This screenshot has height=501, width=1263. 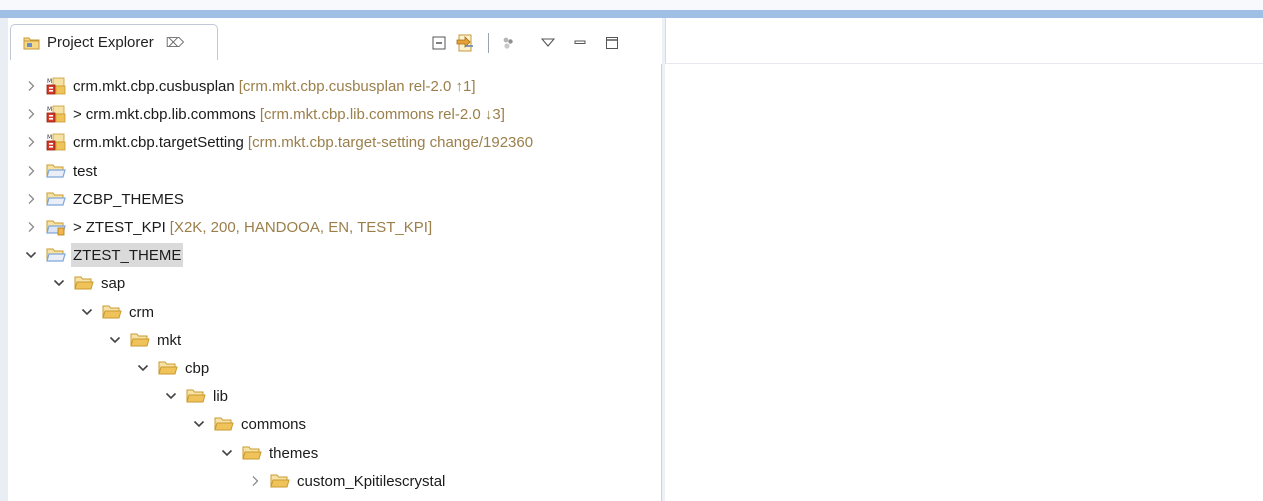 What do you see at coordinates (612, 43) in the screenshot?
I see `maximize-icon` at bounding box center [612, 43].